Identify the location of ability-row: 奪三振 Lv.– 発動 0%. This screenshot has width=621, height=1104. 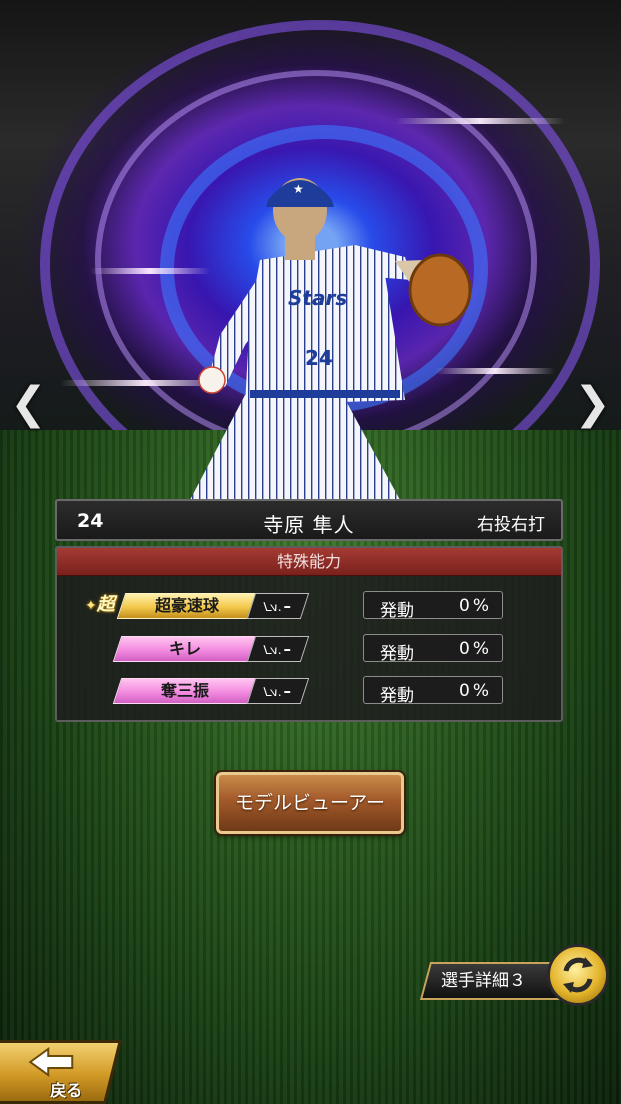
(309, 690).